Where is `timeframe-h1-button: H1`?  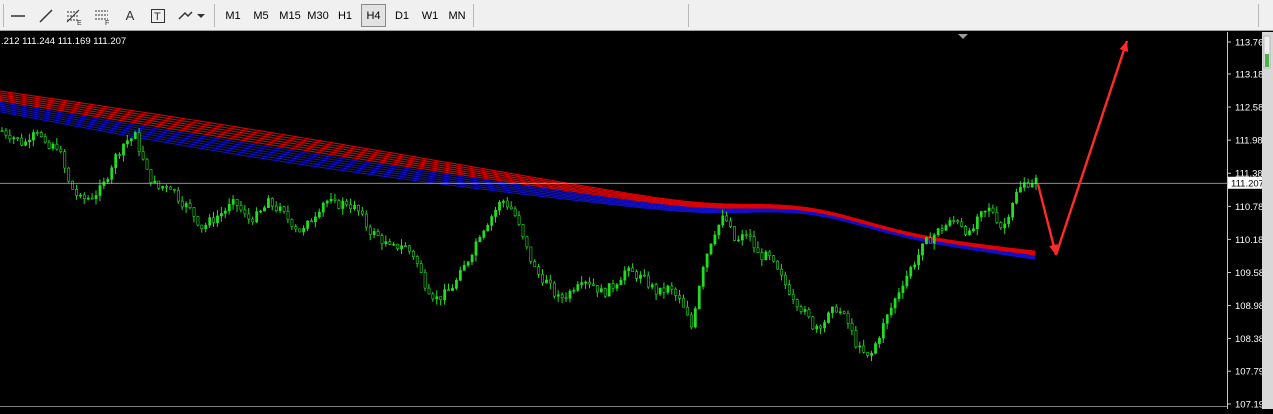 timeframe-h1-button: H1 is located at coordinates (345, 15).